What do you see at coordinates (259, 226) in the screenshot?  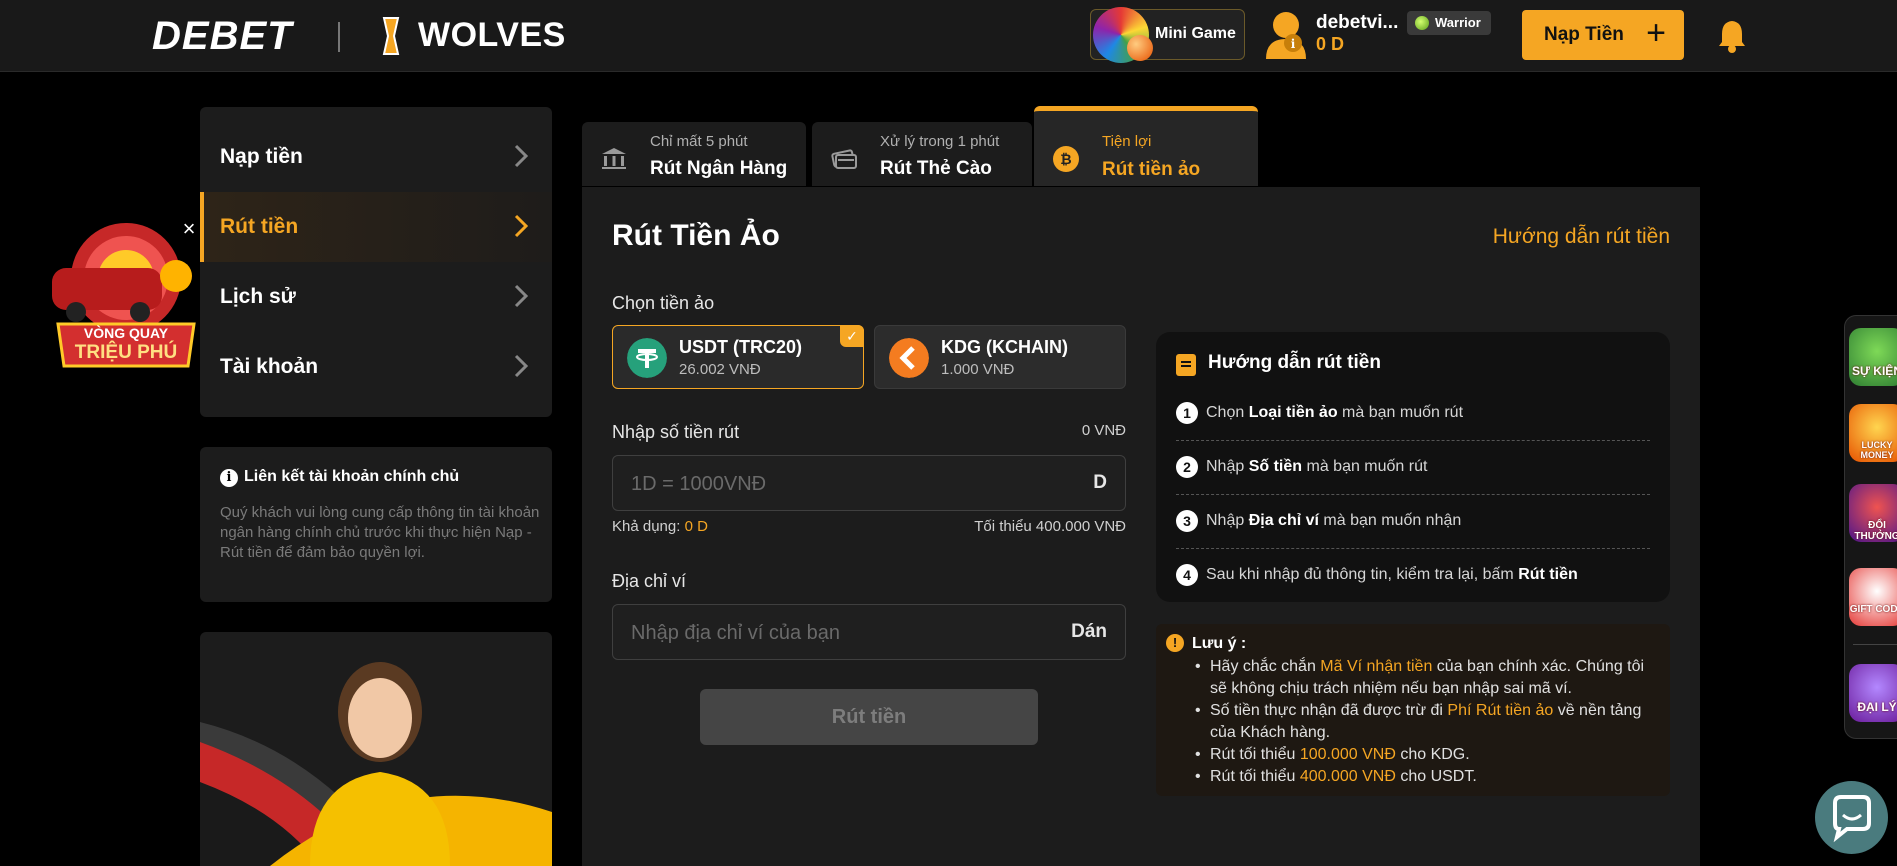 I see `sidebar-item-label: Rút tiền` at bounding box center [259, 226].